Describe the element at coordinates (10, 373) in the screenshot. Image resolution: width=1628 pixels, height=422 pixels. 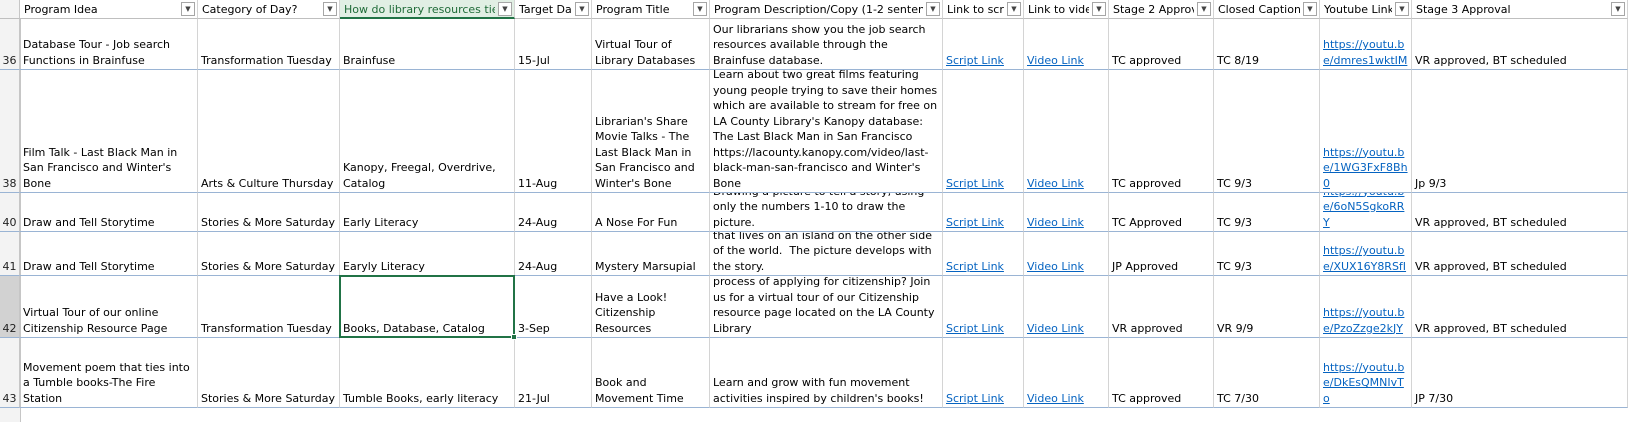
I see `row-number: 43` at that location.